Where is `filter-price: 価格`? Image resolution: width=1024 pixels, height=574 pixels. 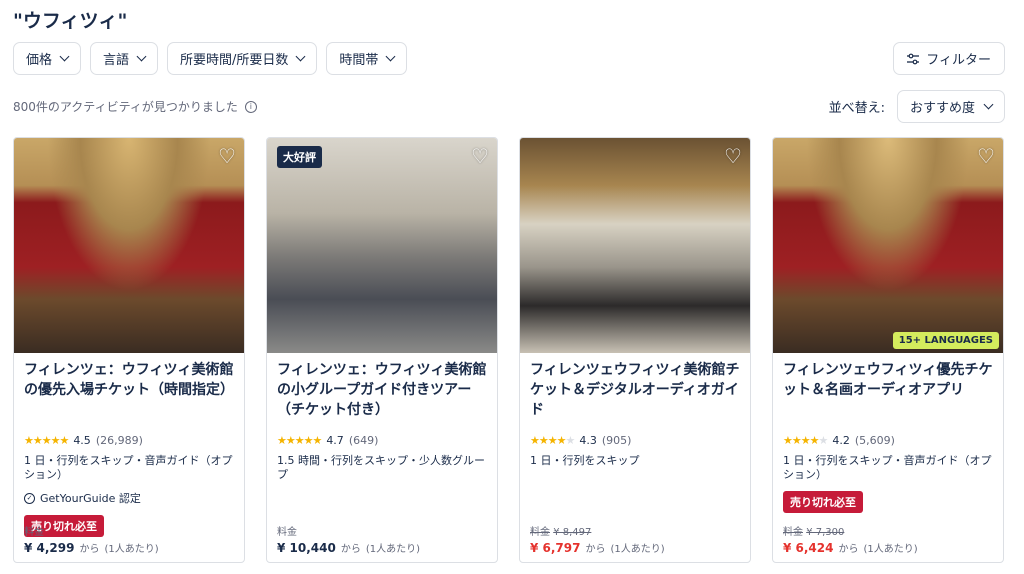
filter-price: 価格 is located at coordinates (47, 58).